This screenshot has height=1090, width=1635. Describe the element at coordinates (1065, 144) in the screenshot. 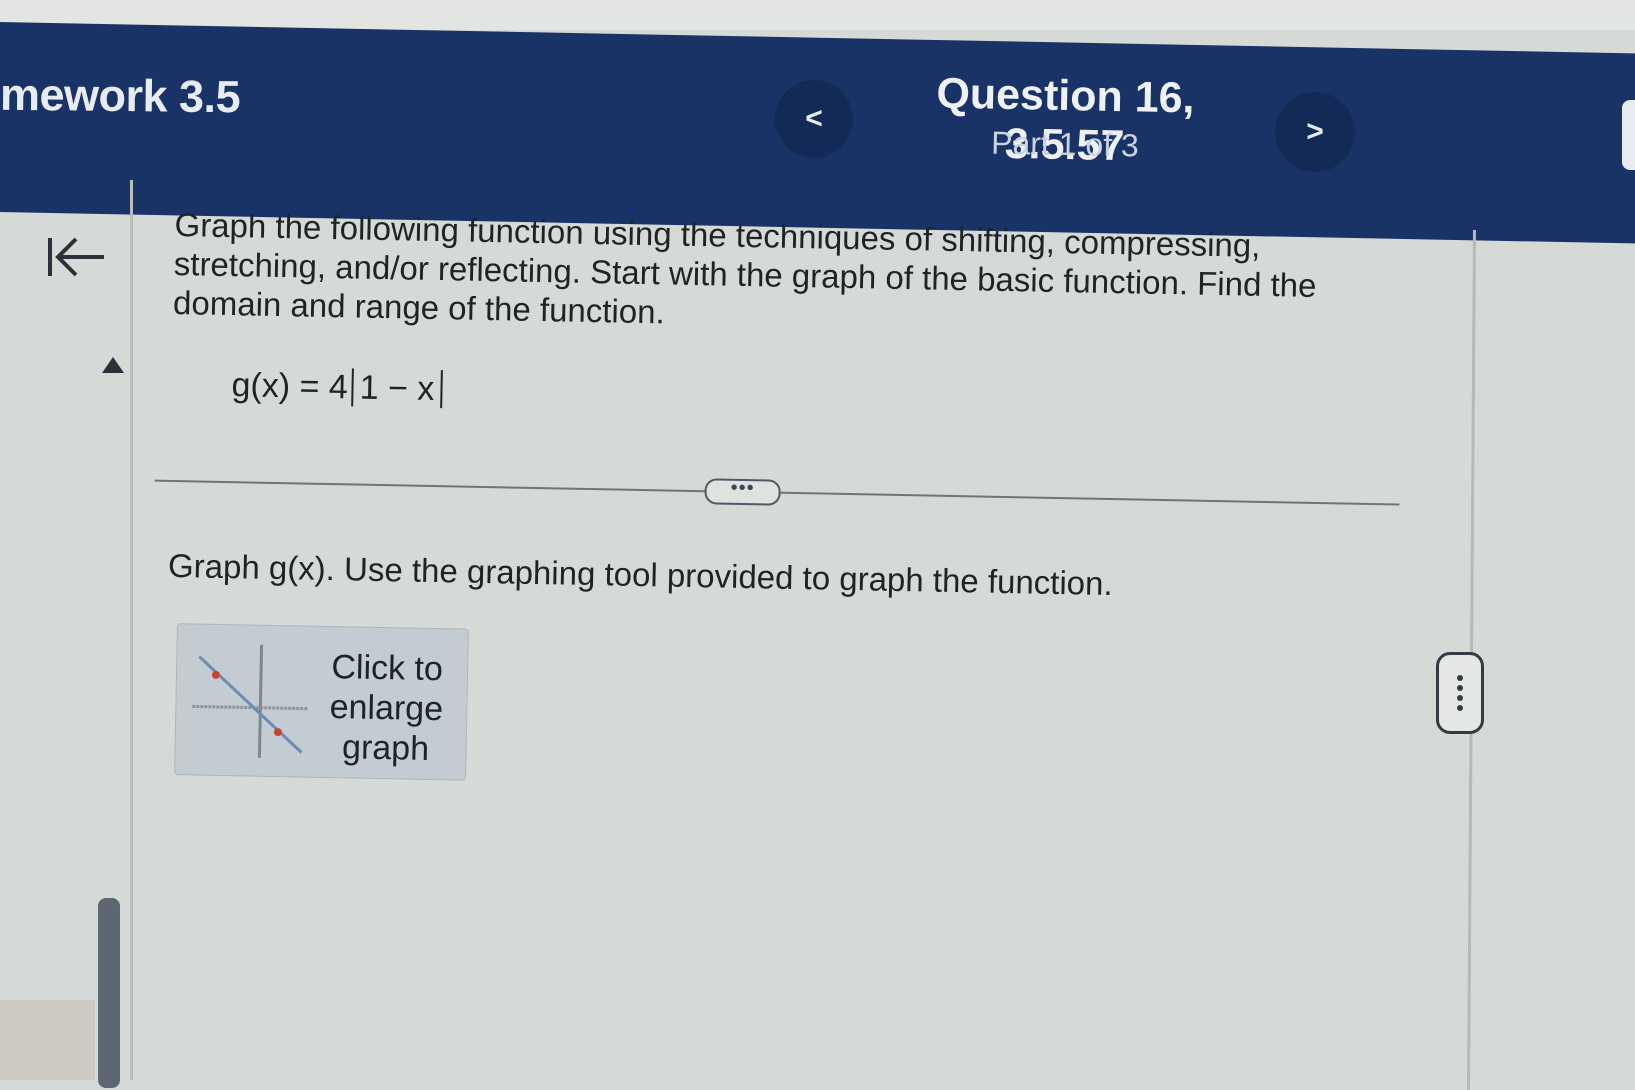

I see `question-part-indicator: Part 1 of 3` at that location.